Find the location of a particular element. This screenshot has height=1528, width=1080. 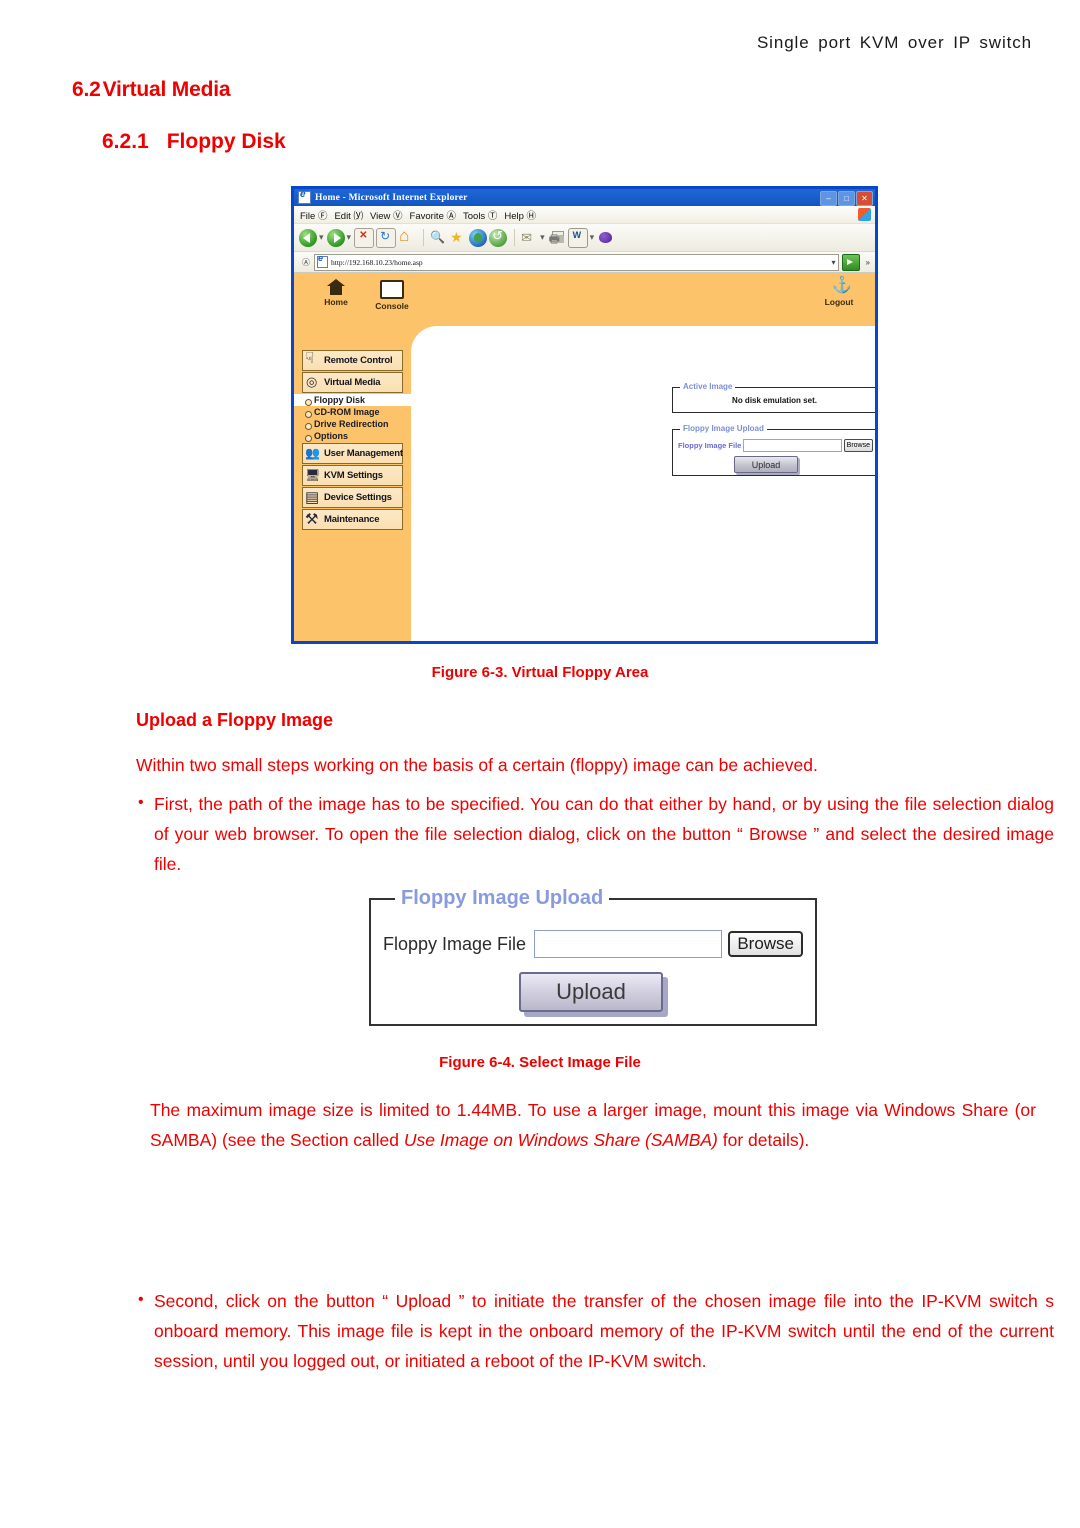

address-dropdown-icon: ▾ is located at coordinates (834, 262).